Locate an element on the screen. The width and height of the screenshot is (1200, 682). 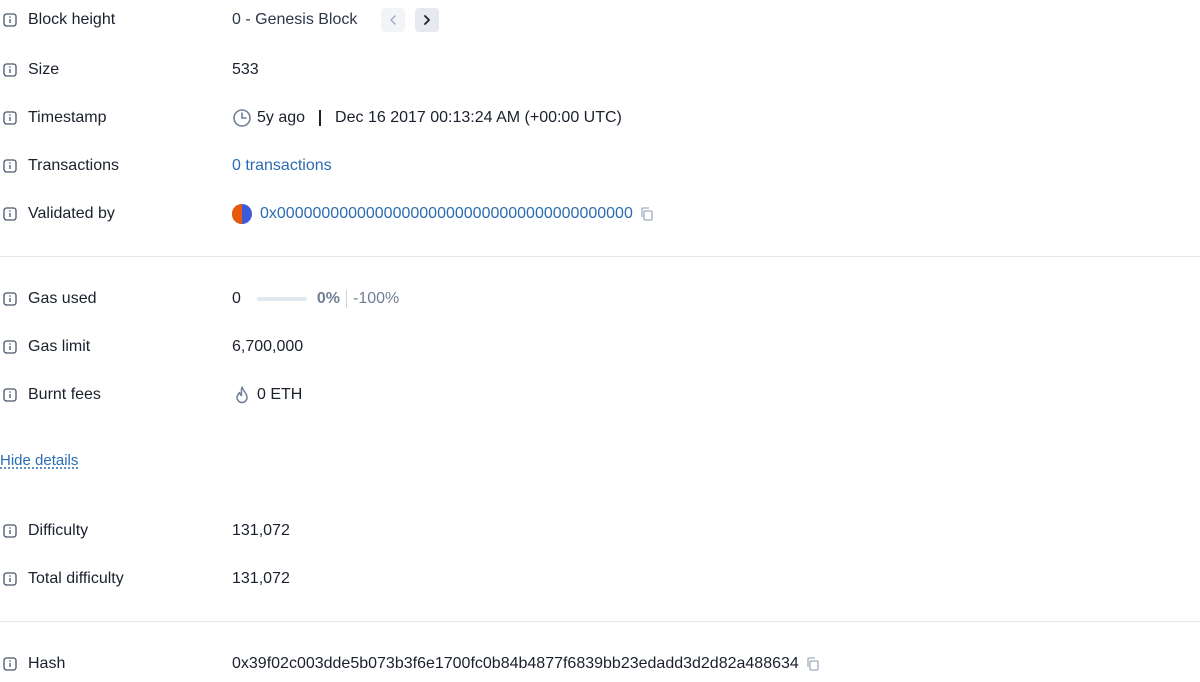
prev-block-button is located at coordinates (393, 20).